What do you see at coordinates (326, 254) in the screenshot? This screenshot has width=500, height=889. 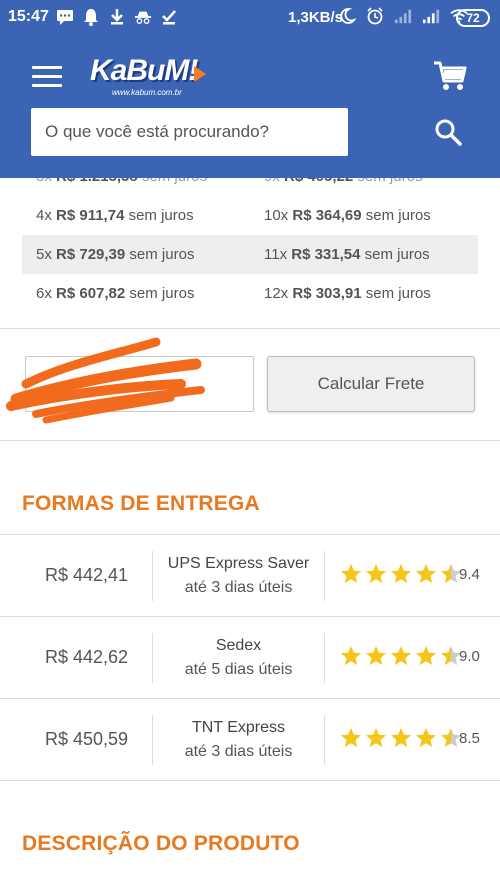 I see `installment-value: R$ 331,54` at bounding box center [326, 254].